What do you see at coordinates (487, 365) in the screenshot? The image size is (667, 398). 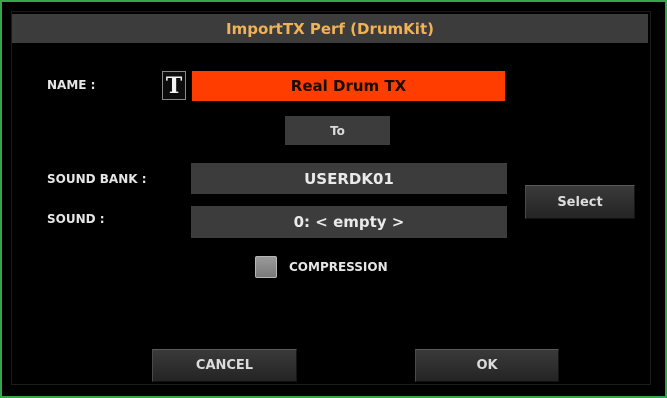 I see `ok-button: OK` at bounding box center [487, 365].